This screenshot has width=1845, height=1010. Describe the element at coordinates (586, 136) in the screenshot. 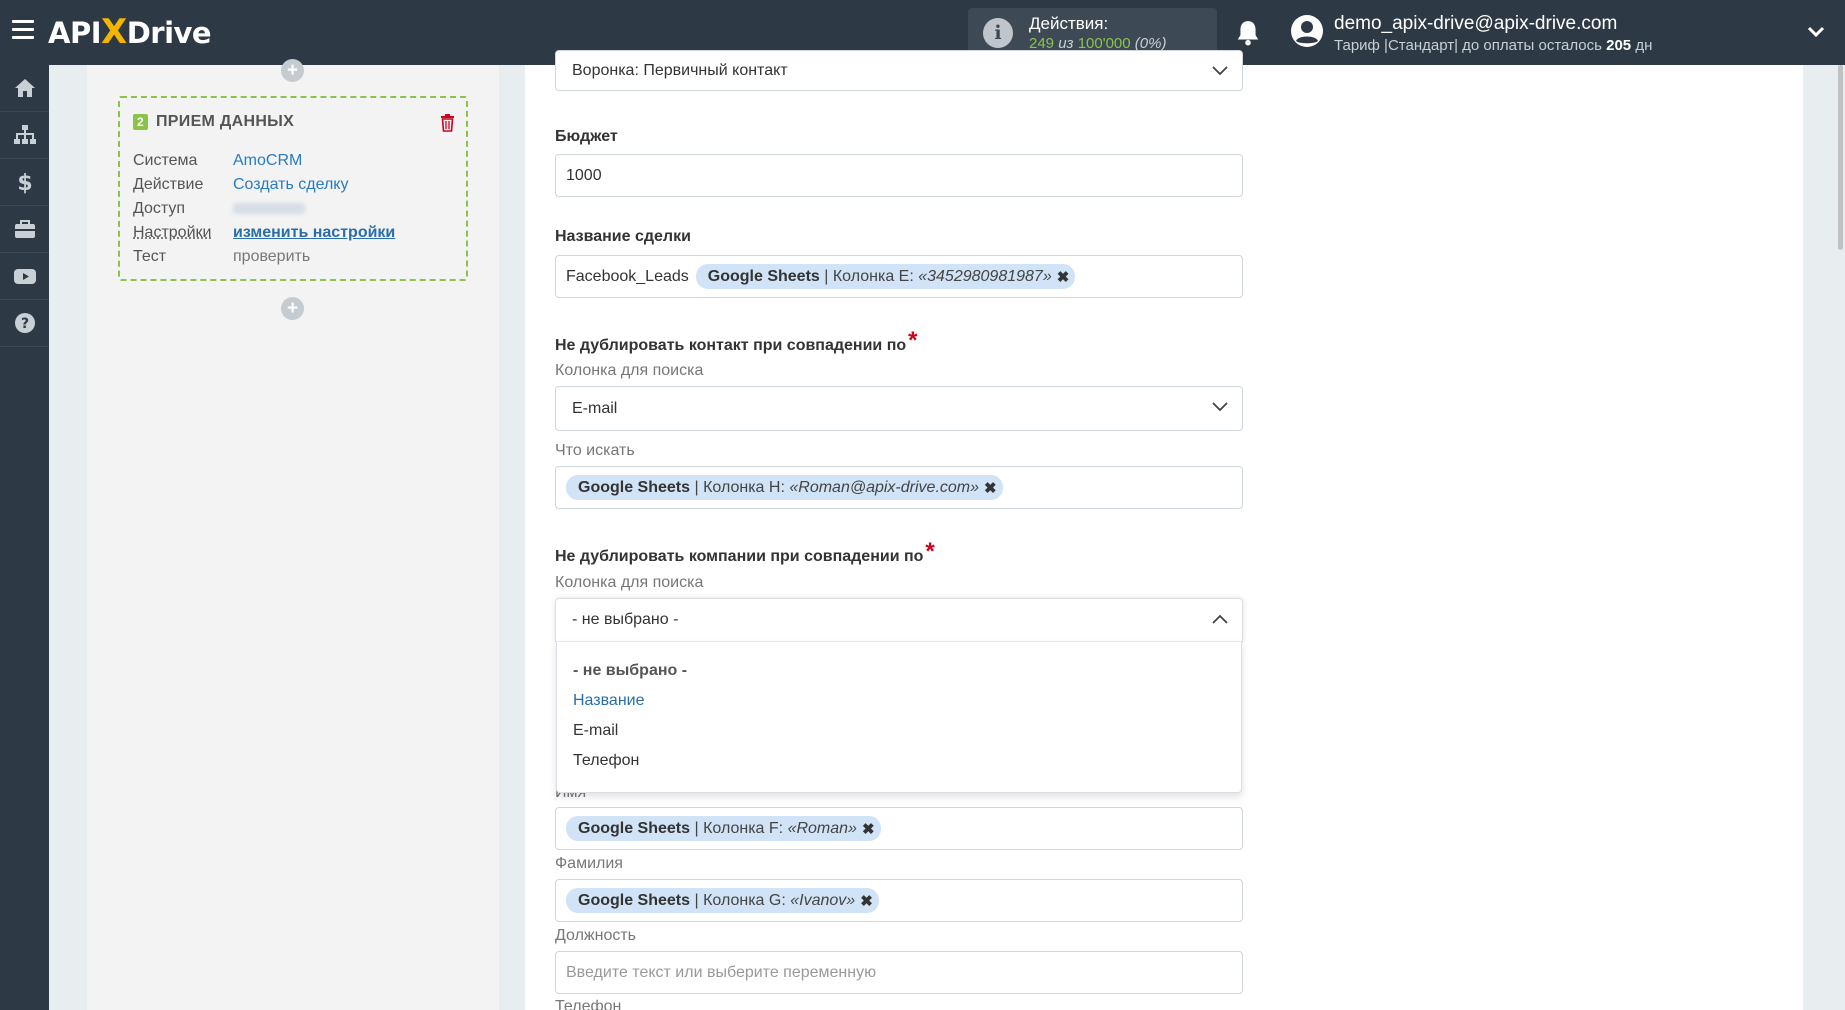

I see `budget-label: Бюджет` at that location.